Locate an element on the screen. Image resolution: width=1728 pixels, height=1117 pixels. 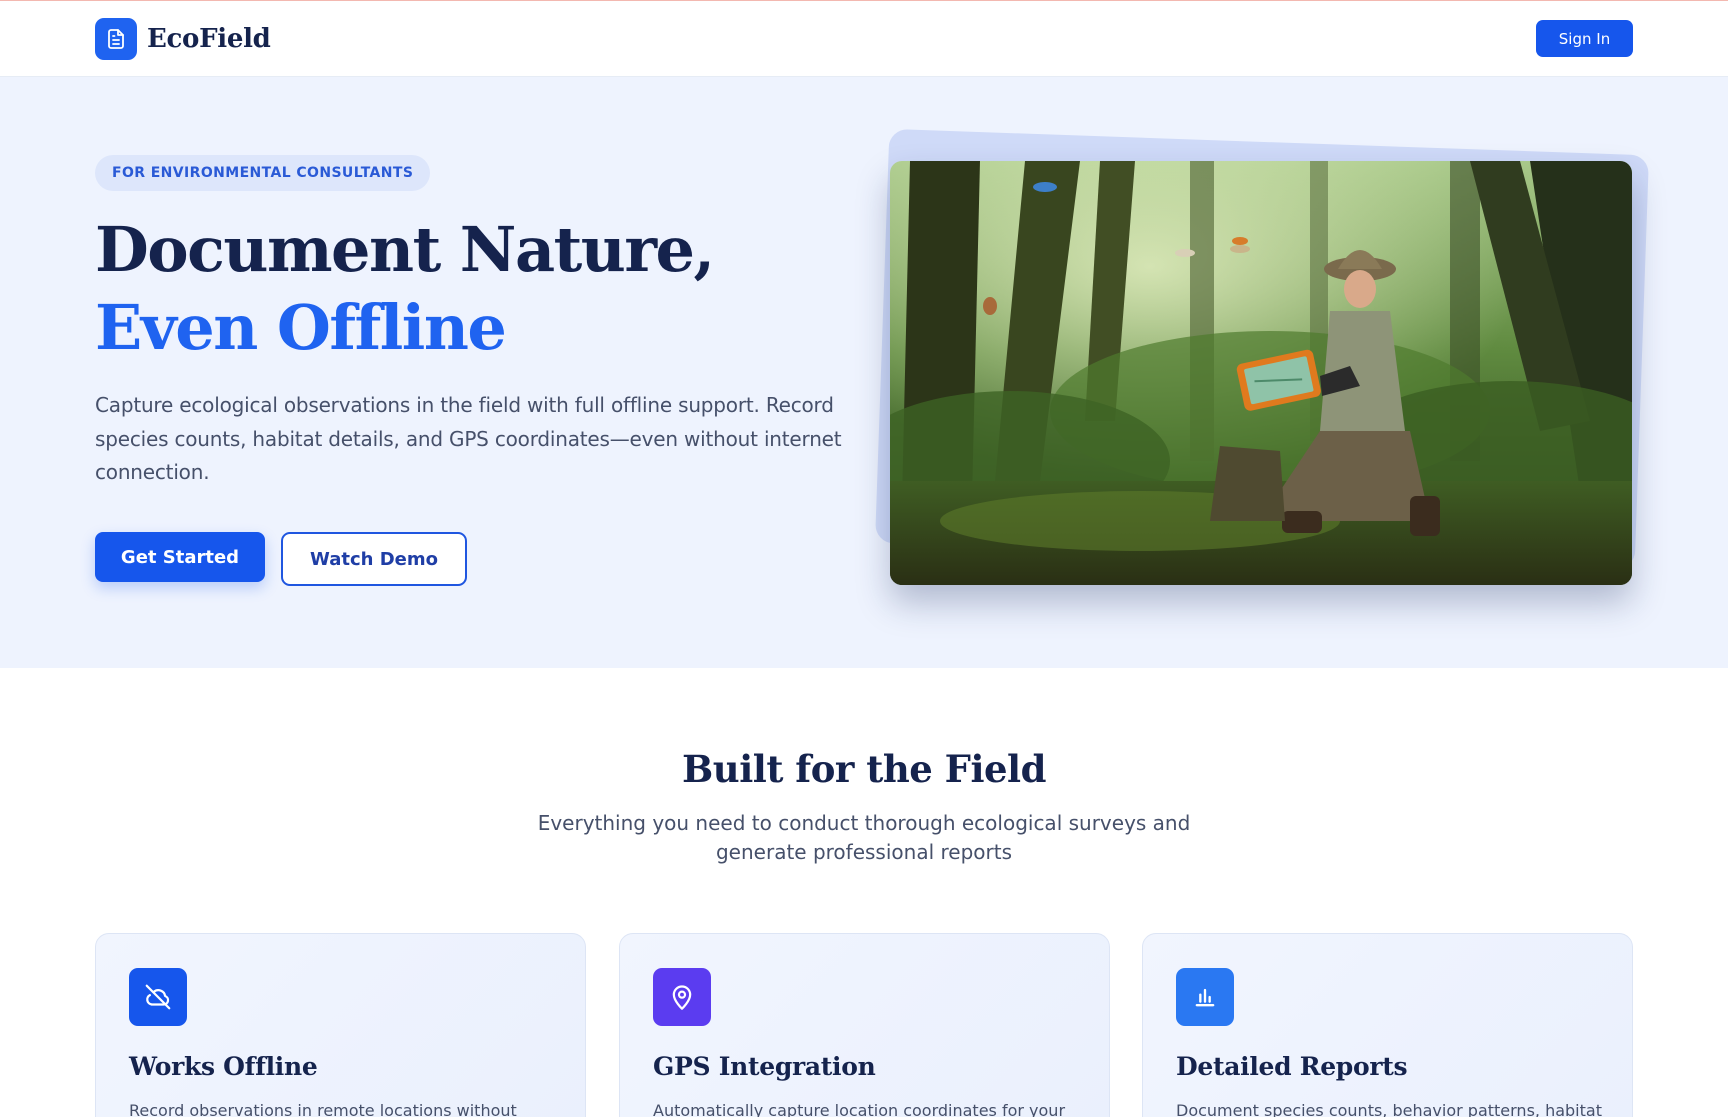
hero-title-line1: Document Nature, is located at coordinates (405, 249).